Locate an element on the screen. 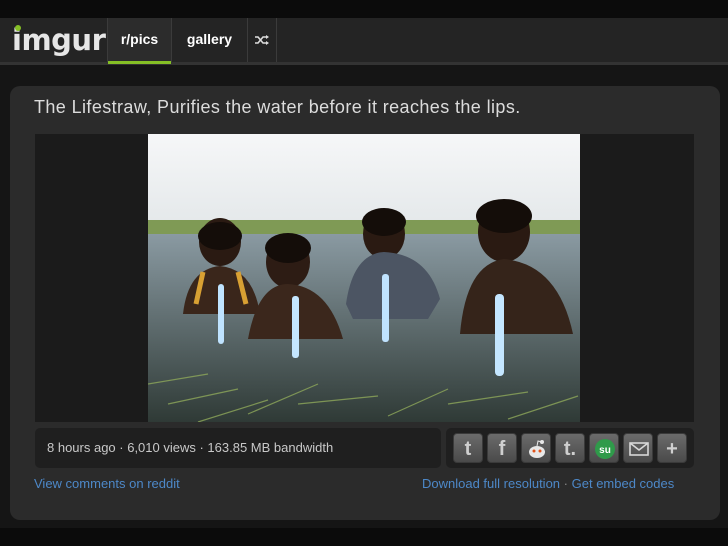  share-bar: t f t. su + is located at coordinates (570, 448).